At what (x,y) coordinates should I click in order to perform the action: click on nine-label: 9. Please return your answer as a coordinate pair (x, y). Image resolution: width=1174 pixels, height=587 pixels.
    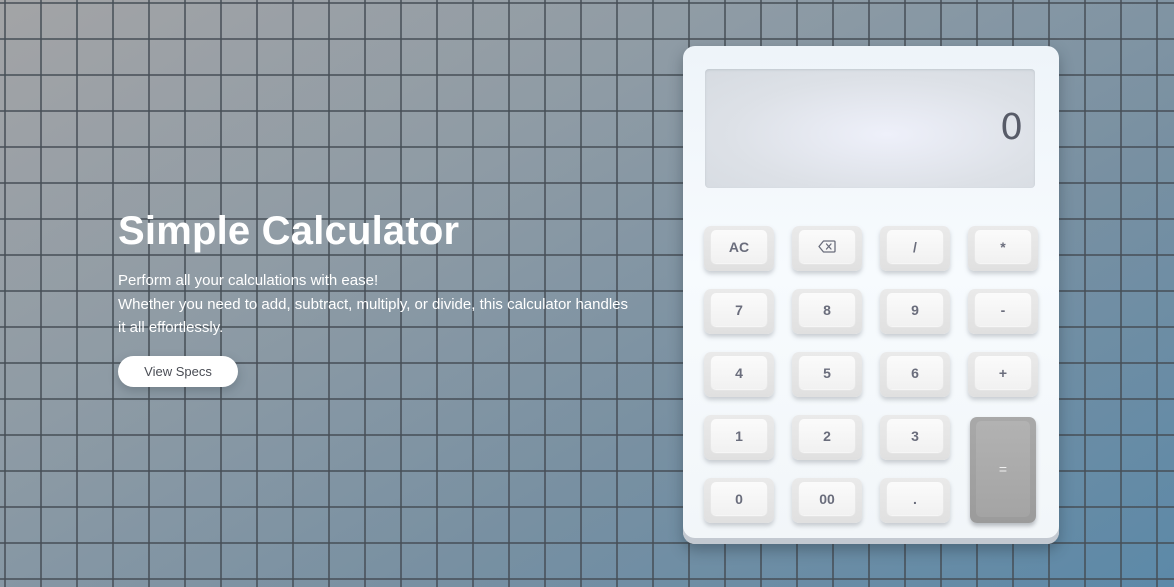
    Looking at the image, I should click on (915, 309).